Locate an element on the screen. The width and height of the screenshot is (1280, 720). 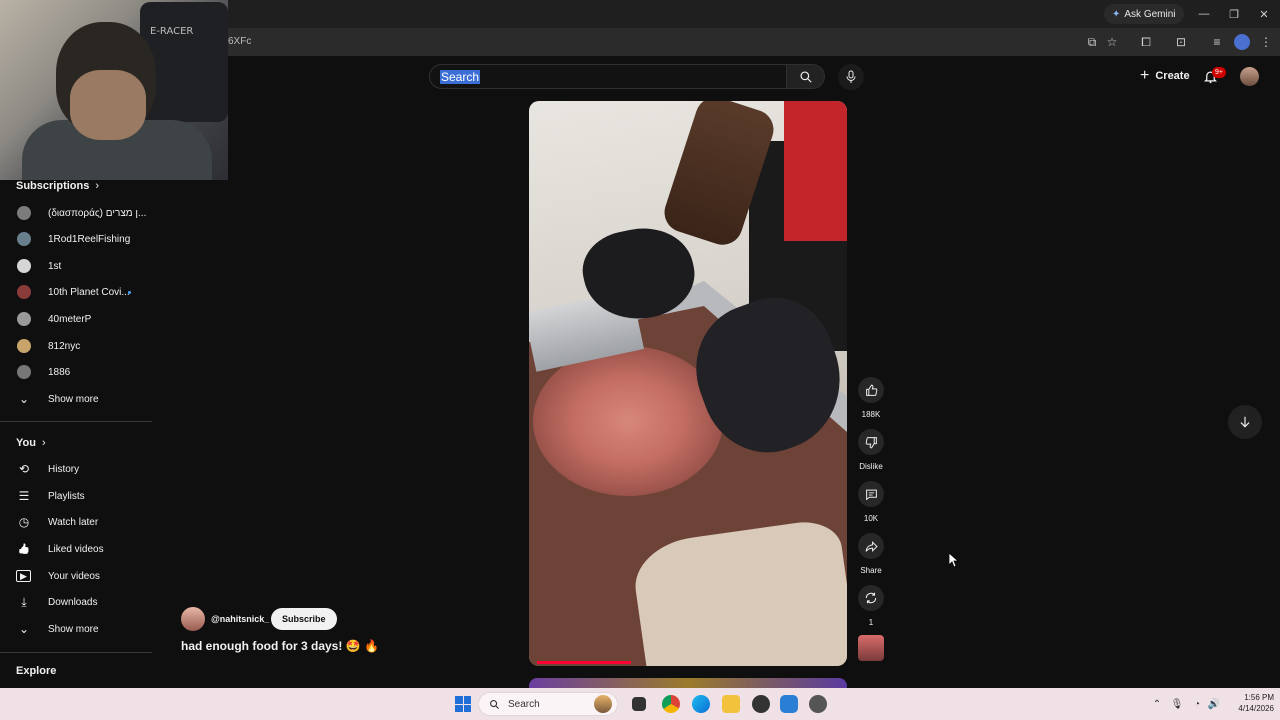
search-input: Search is located at coordinates (608, 76).